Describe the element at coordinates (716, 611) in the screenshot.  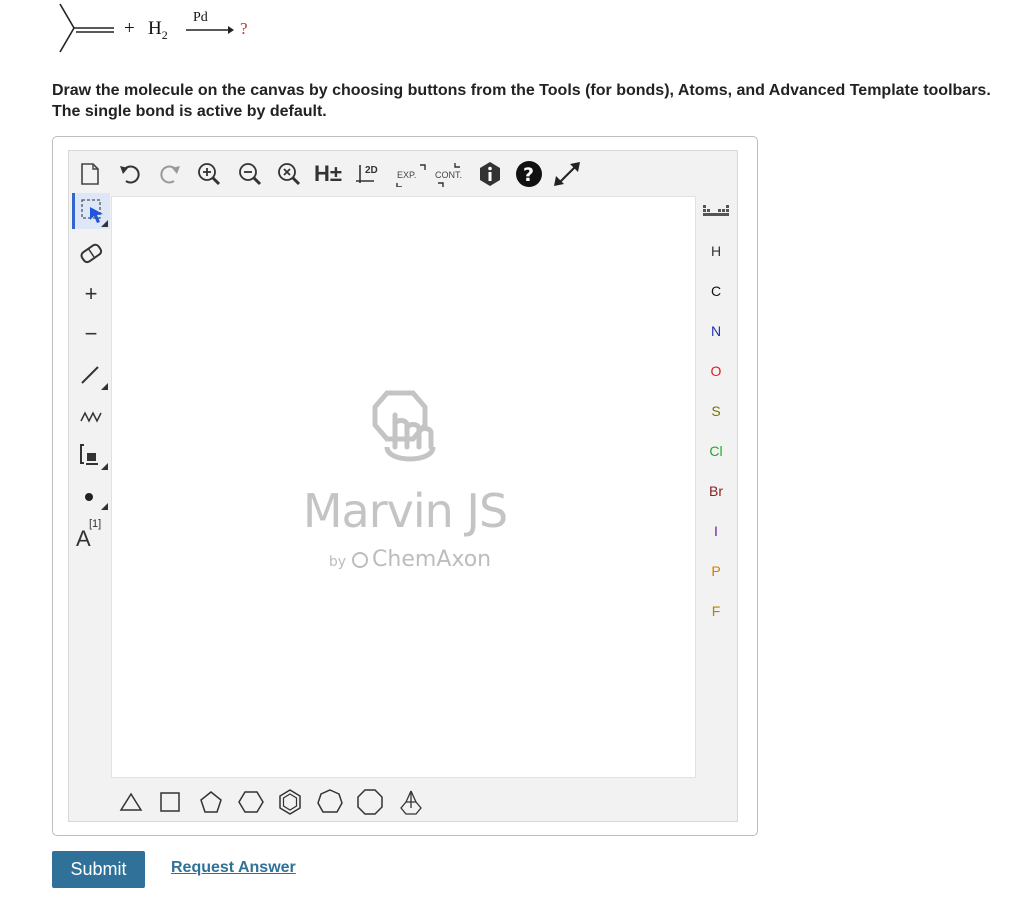
I see `atom-f-button: F` at that location.